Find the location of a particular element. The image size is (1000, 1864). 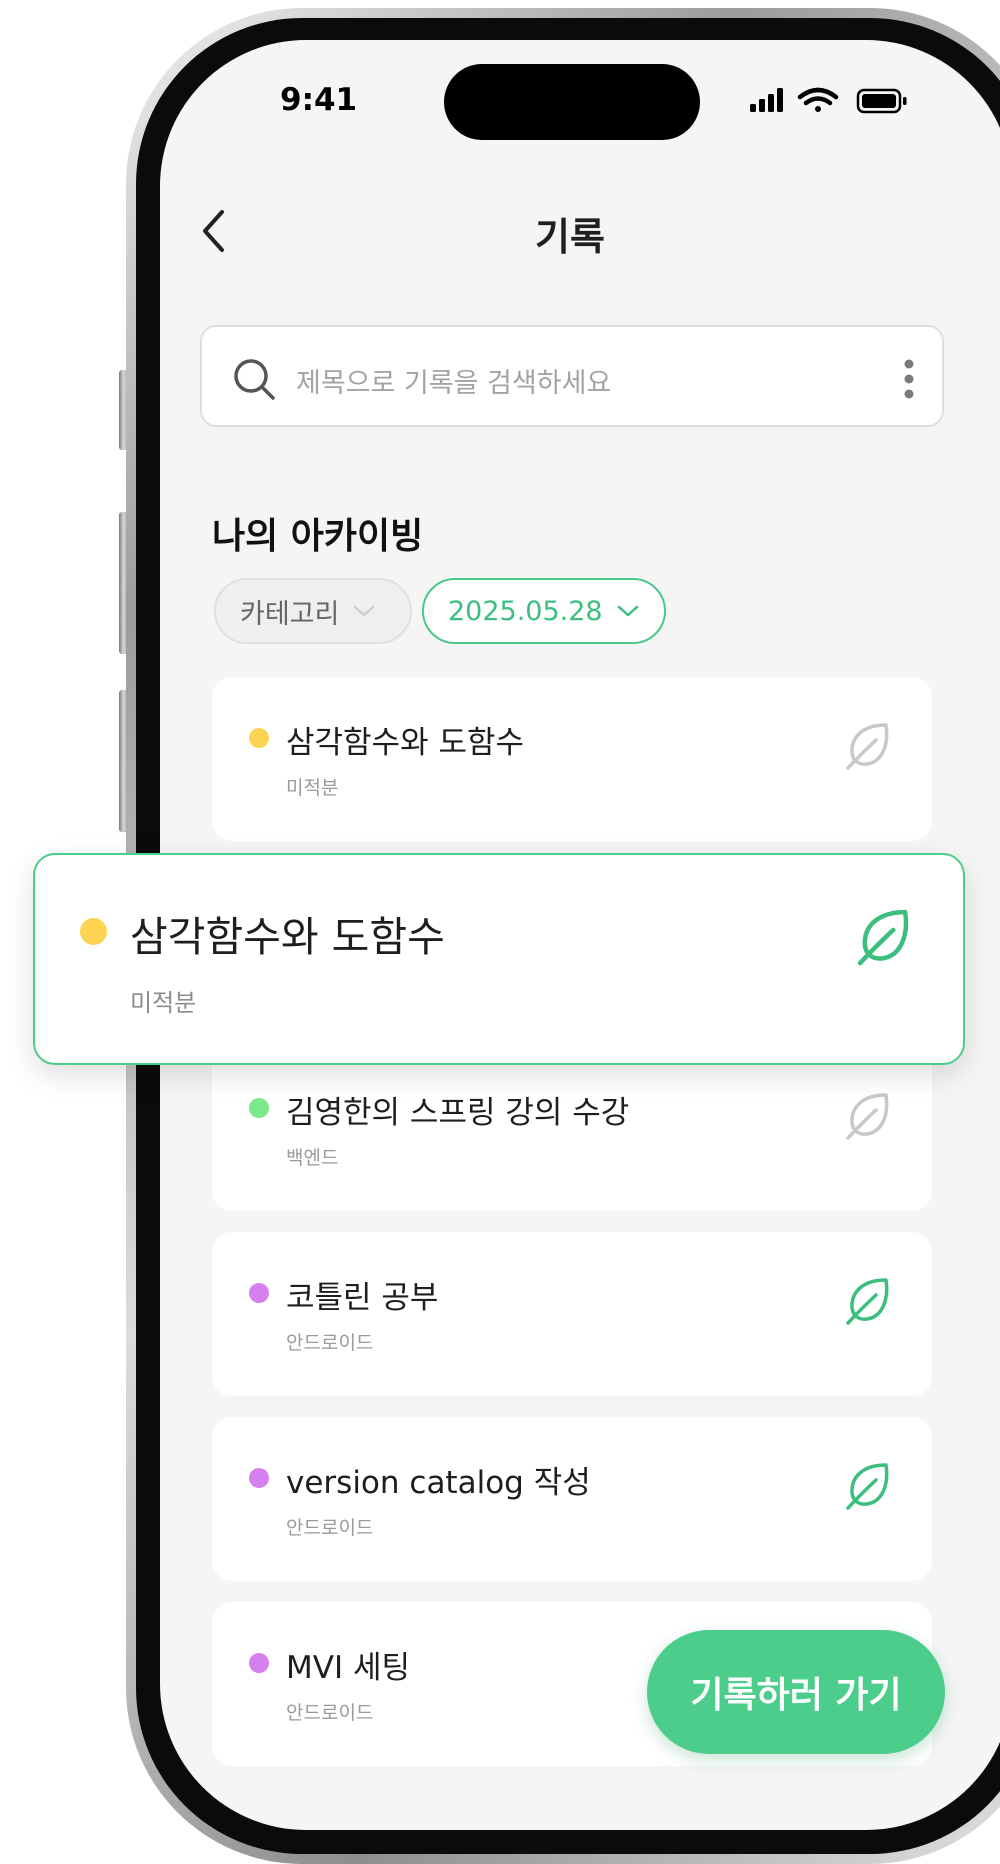

battery-icon is located at coordinates (881, 101).